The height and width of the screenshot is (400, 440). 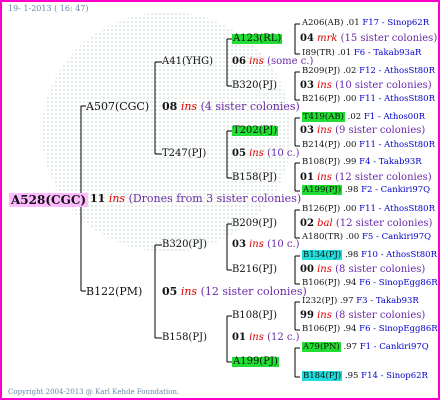 I want to click on gen3-queen-id: T247(PJ), so click(x=184, y=154).